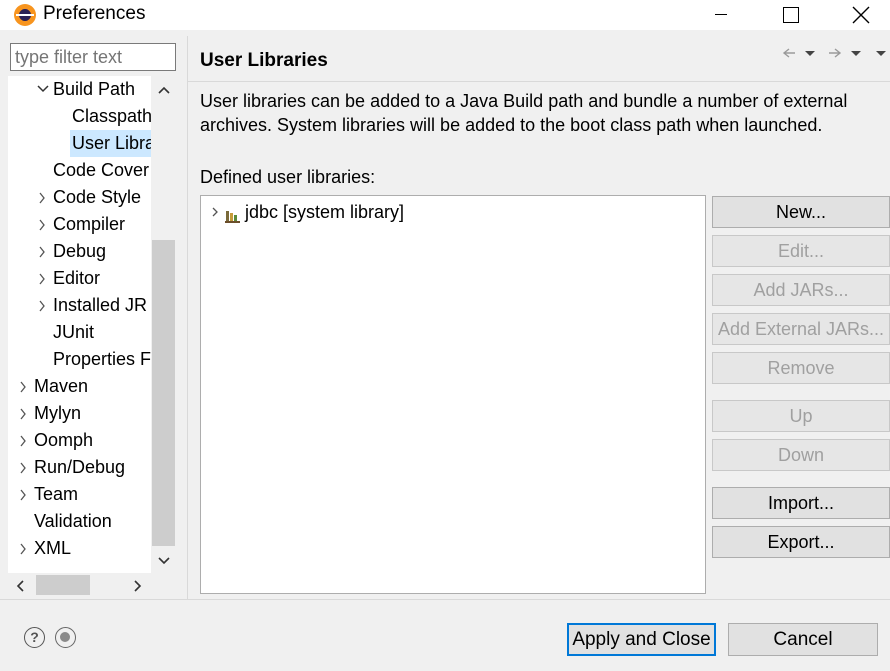  I want to click on view-menu-chevron-icon, so click(881, 53).